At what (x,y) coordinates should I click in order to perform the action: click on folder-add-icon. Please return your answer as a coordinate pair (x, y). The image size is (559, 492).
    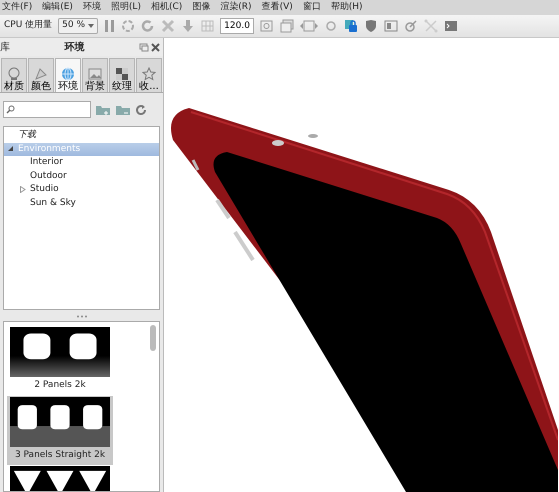
    Looking at the image, I should click on (103, 109).